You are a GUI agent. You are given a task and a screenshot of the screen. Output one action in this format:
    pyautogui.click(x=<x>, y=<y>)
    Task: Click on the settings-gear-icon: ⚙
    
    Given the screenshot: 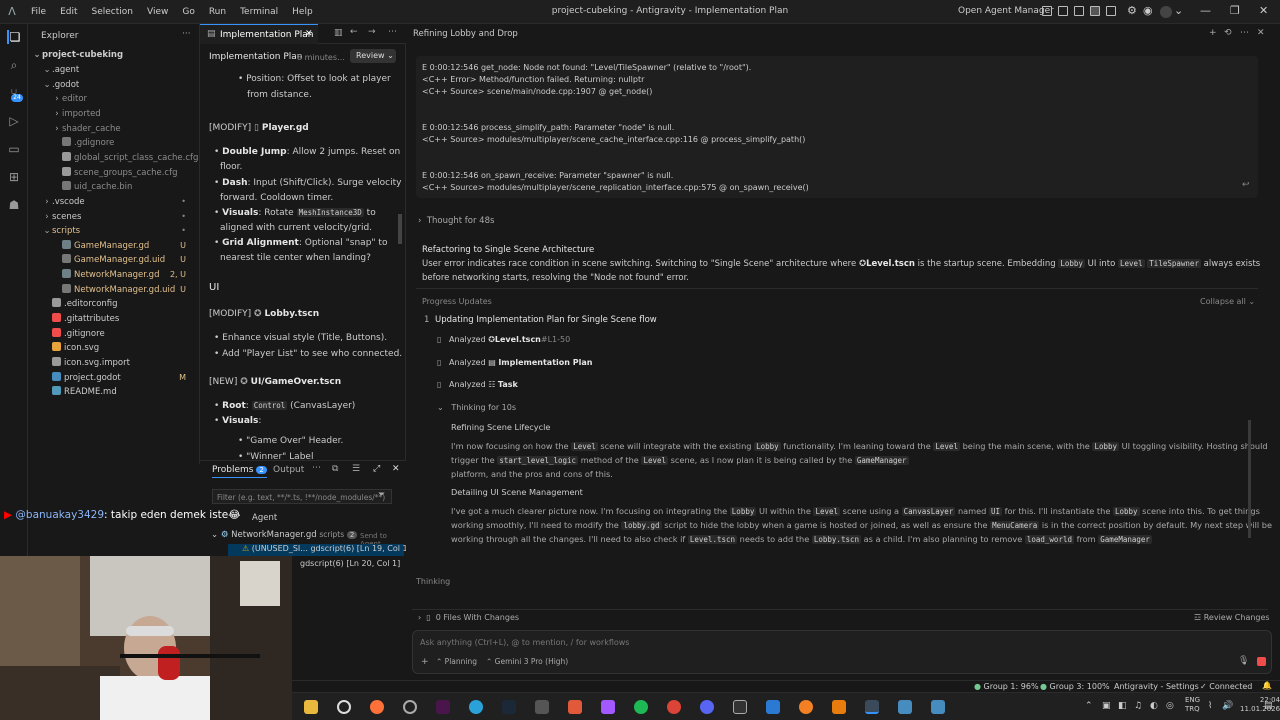 What is the action you would take?
    pyautogui.click(x=1132, y=10)
    